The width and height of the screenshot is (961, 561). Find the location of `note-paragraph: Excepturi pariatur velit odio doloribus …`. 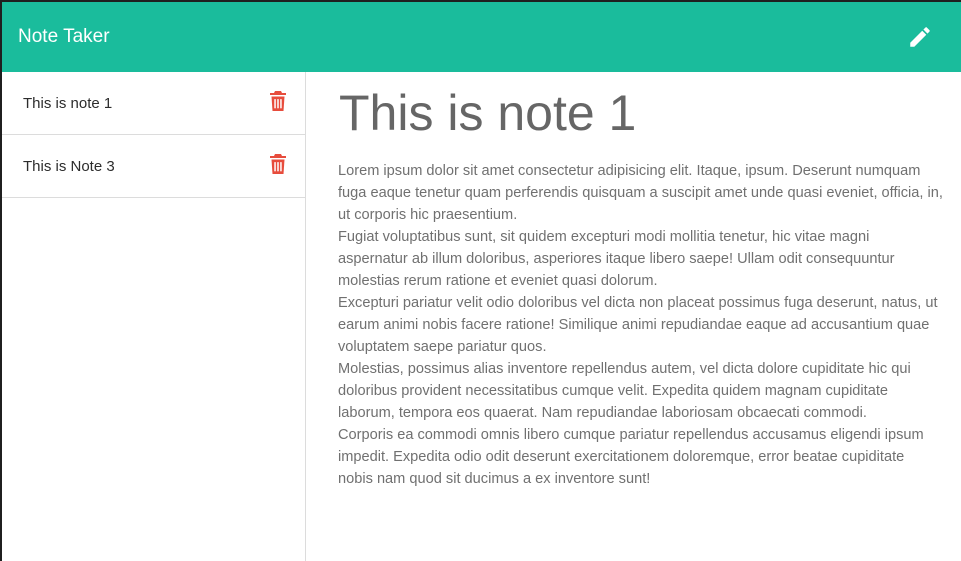

note-paragraph: Excepturi pariatur velit odio doloribus … is located at coordinates (638, 325).